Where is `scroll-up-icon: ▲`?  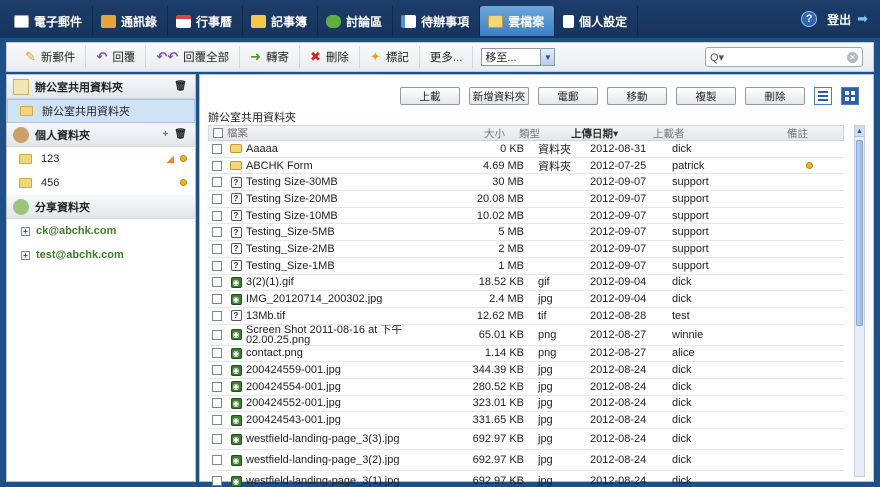
scroll-up-icon: ▲ is located at coordinates (859, 131).